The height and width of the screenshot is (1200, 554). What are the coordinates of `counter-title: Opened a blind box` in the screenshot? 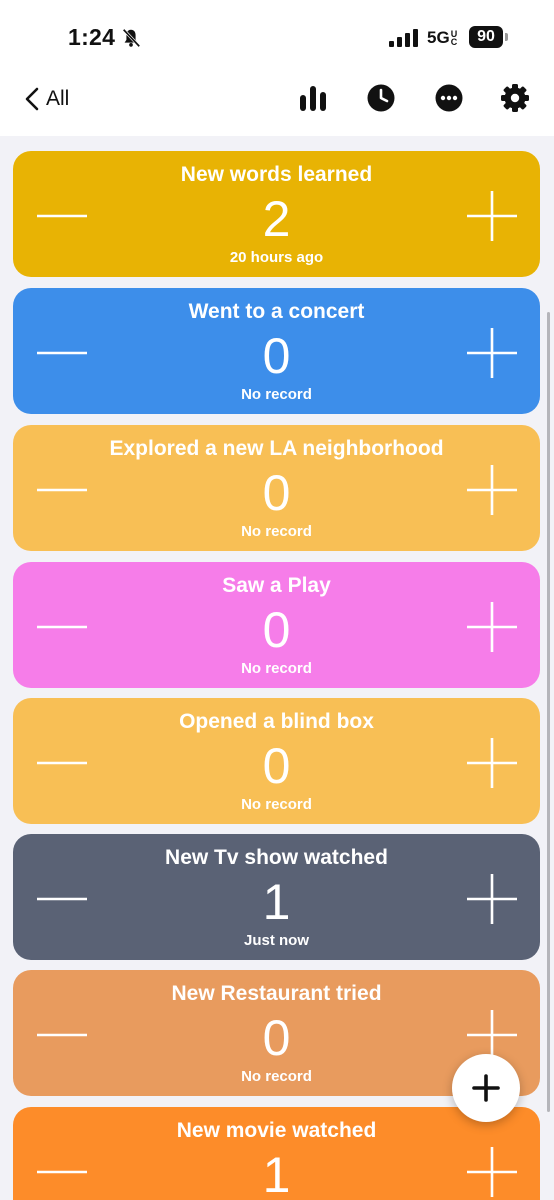 It's located at (276, 721).